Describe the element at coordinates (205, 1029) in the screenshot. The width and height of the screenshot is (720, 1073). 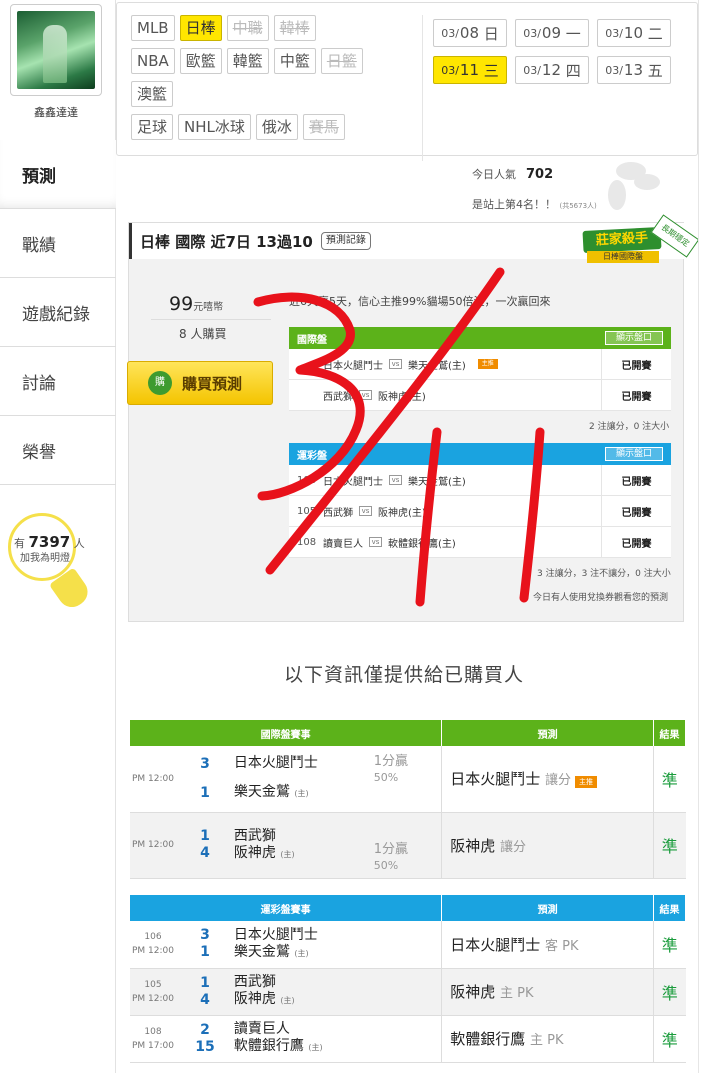
I see `score-away: 2` at that location.